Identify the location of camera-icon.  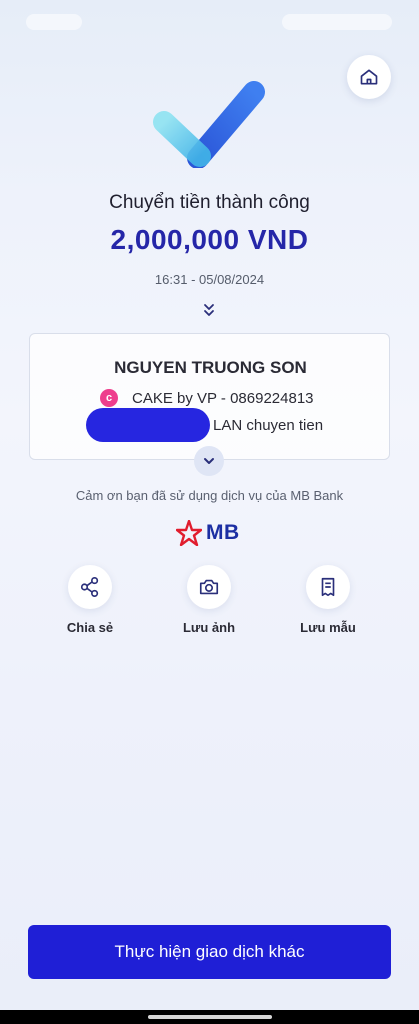
(209, 587).